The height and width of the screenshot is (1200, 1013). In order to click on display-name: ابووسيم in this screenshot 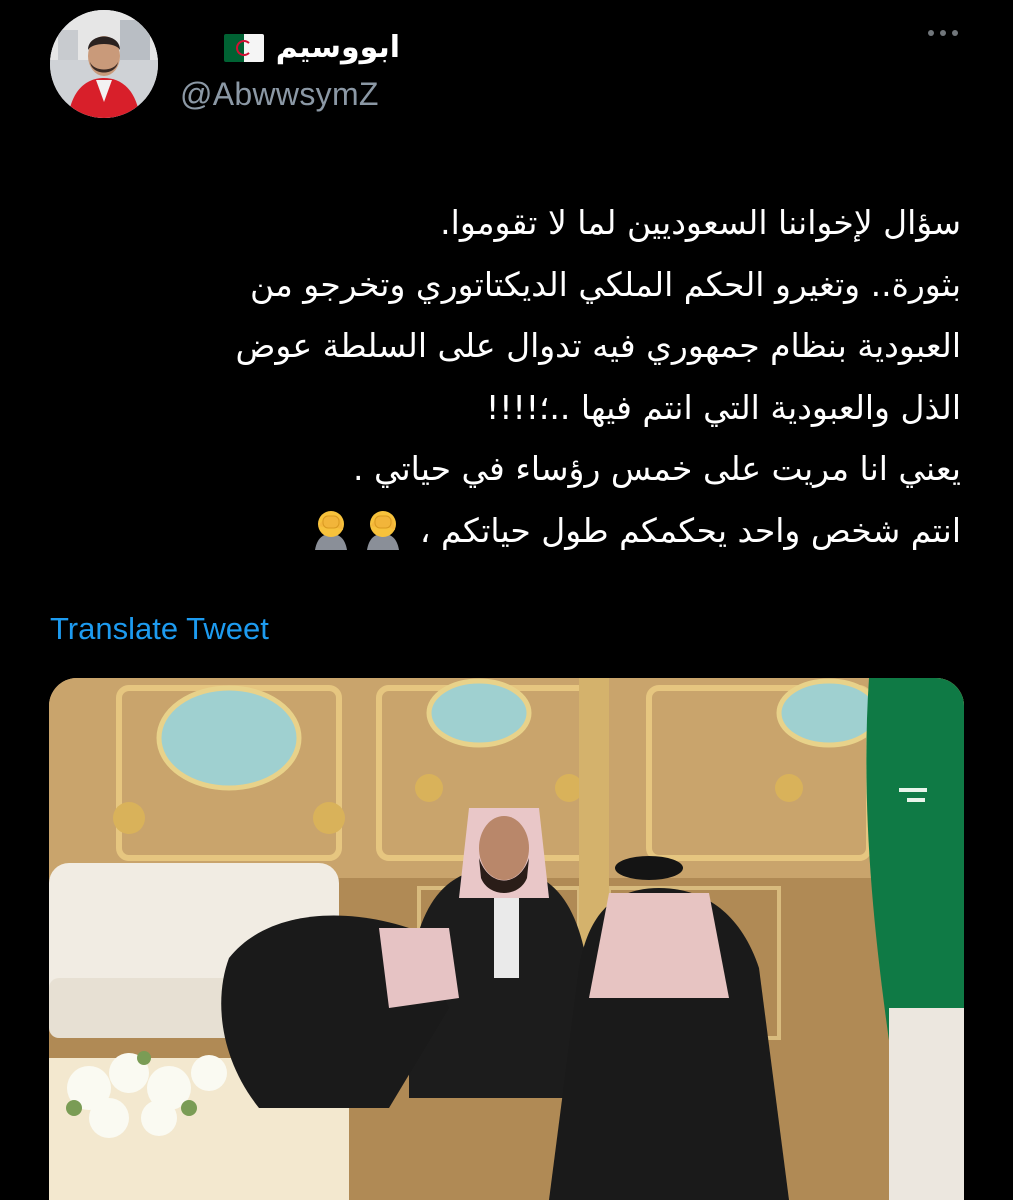, I will do `click(338, 47)`.